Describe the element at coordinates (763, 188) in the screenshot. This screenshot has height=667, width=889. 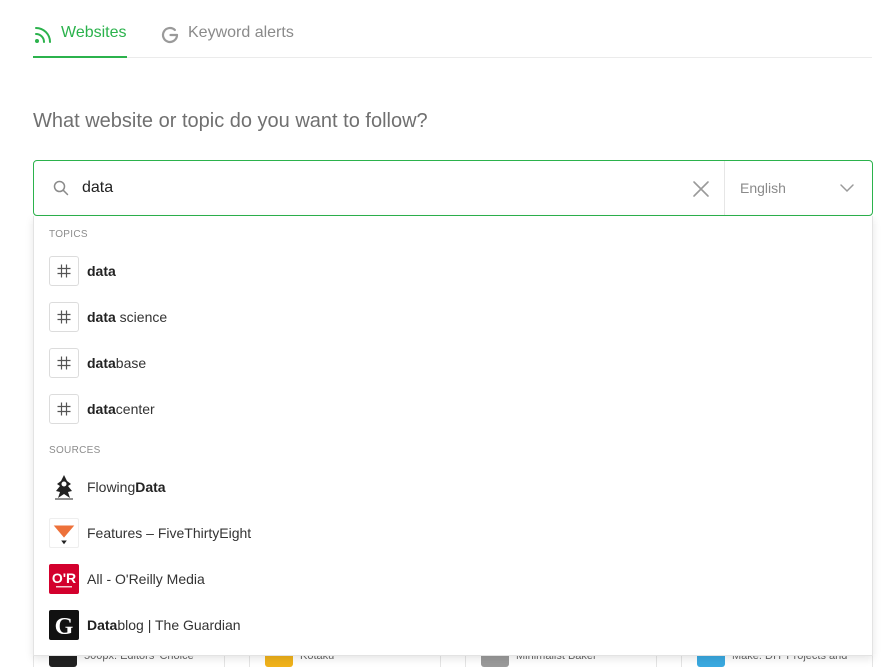
I see `language-label: English` at that location.